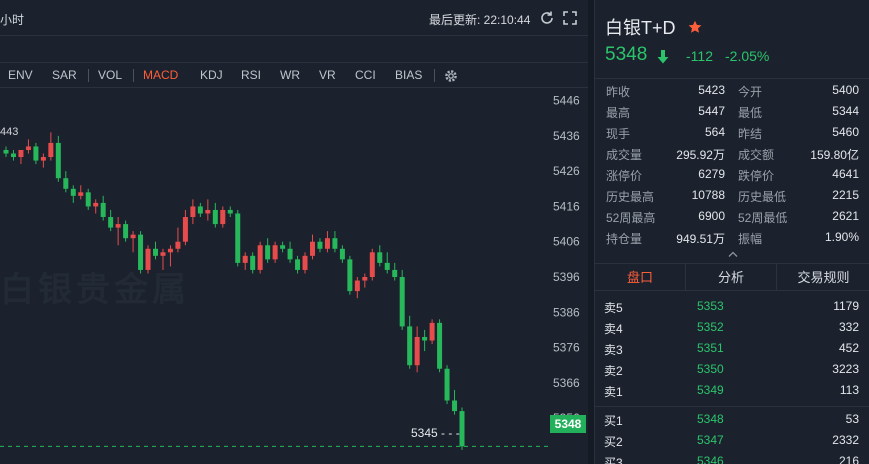 This screenshot has height=464, width=869. Describe the element at coordinates (64, 75) in the screenshot. I see `indicator-tab-sar: SAR` at that location.